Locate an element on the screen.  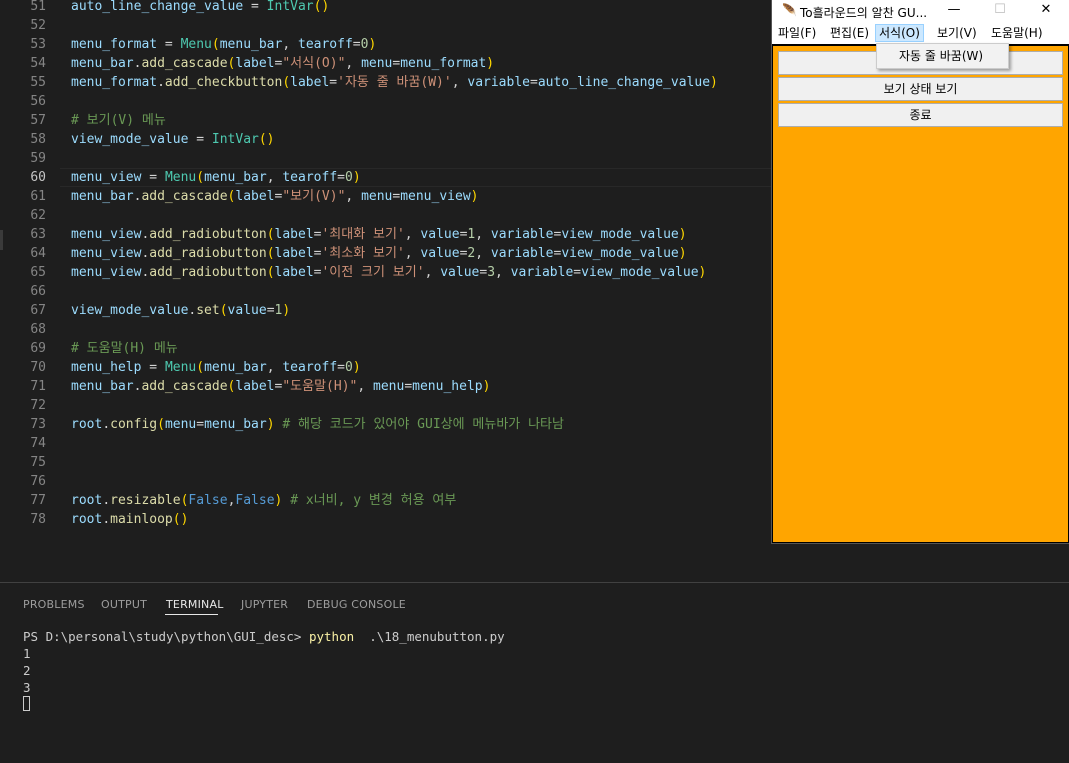
line-number: 76 is located at coordinates (38, 481).